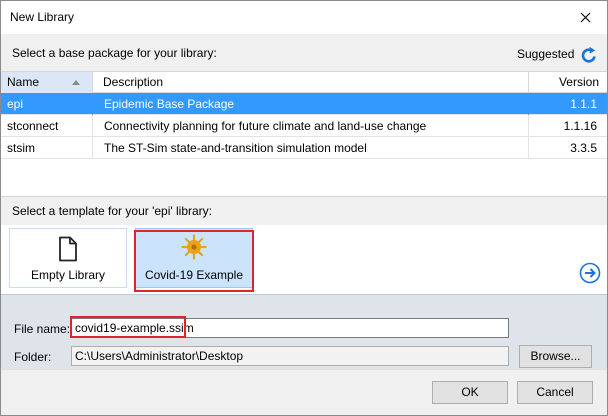 This screenshot has width=608, height=416. Describe the element at coordinates (42, 329) in the screenshot. I see `file-name-label: File name:` at that location.